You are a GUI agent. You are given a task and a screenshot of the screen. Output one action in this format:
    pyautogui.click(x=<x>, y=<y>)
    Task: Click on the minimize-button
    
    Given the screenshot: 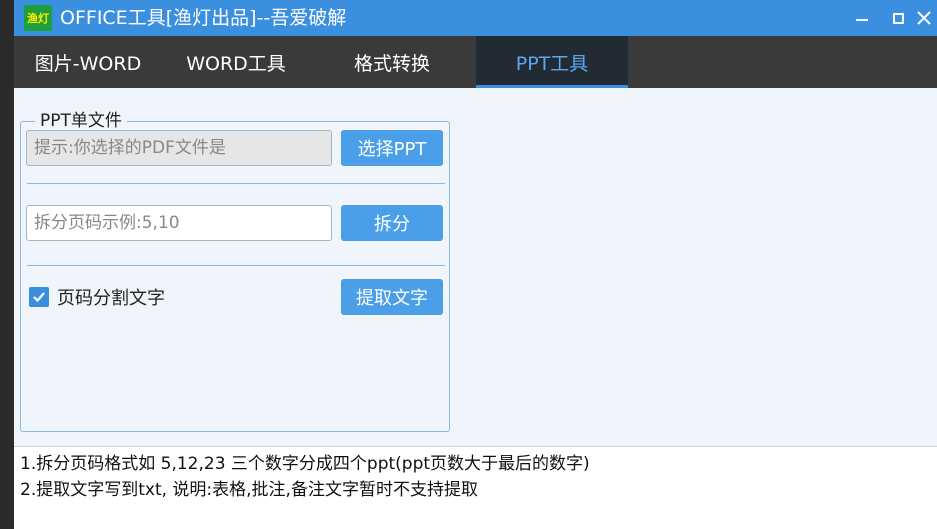 What is the action you would take?
    pyautogui.click(x=862, y=18)
    